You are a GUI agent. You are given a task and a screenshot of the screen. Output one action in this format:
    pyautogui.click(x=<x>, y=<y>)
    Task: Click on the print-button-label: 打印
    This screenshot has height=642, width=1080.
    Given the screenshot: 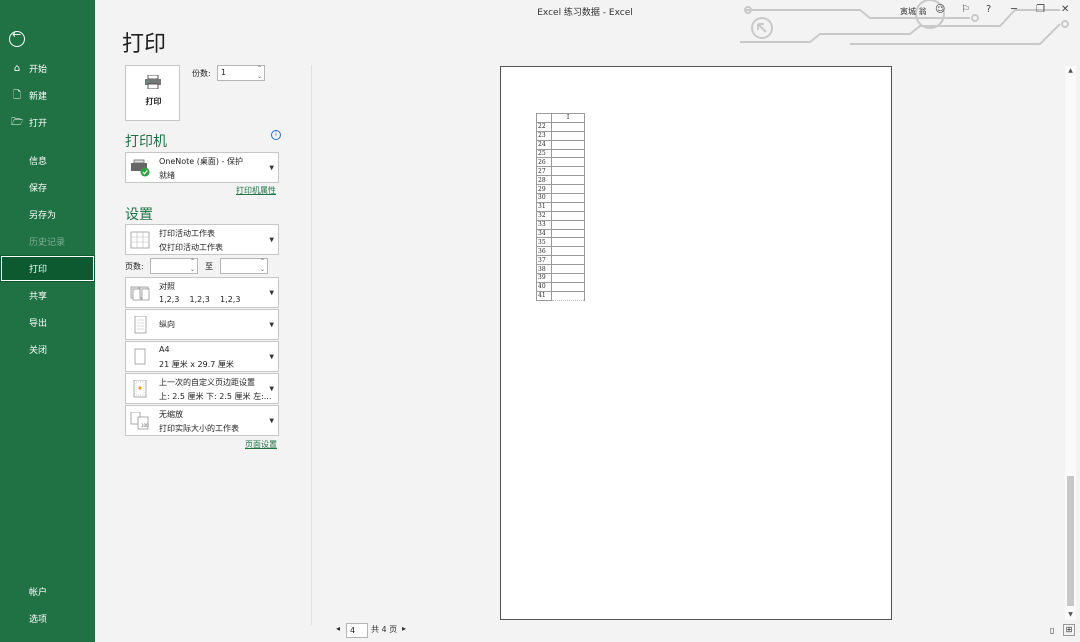 What is the action you would take?
    pyautogui.click(x=153, y=101)
    